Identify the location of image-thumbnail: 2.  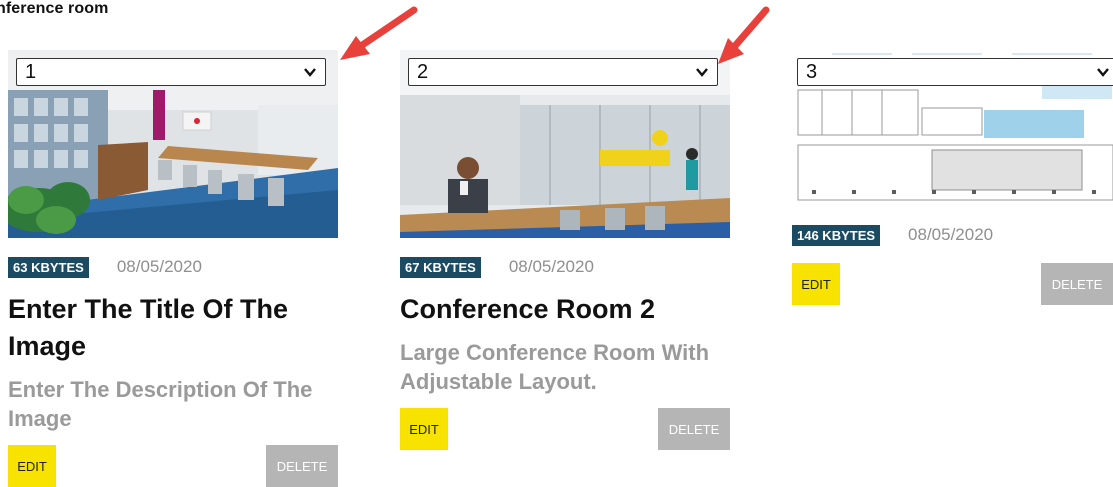
(565, 144).